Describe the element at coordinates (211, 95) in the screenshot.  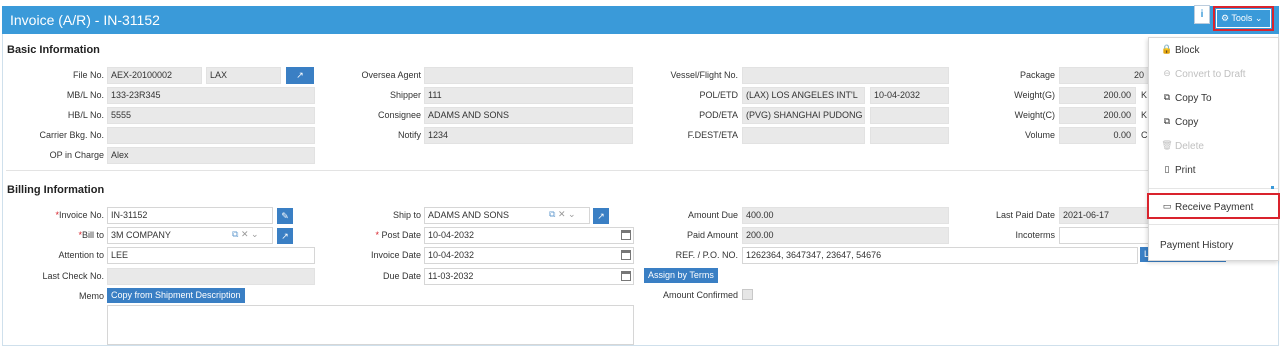
I see `mbl-no-field: 133-23R345` at that location.